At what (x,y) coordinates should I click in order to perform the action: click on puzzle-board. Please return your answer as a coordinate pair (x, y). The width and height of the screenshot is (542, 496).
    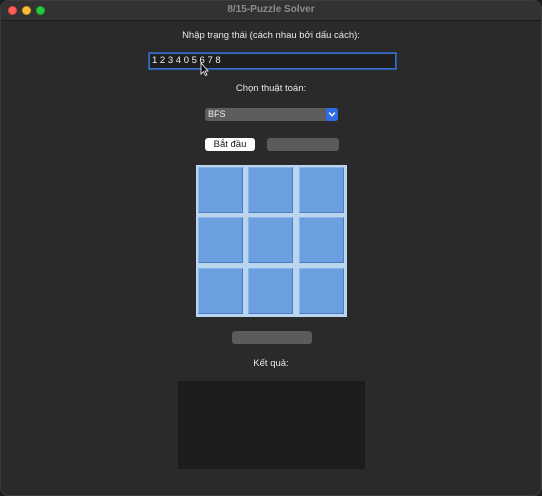
    Looking at the image, I should click on (271, 241).